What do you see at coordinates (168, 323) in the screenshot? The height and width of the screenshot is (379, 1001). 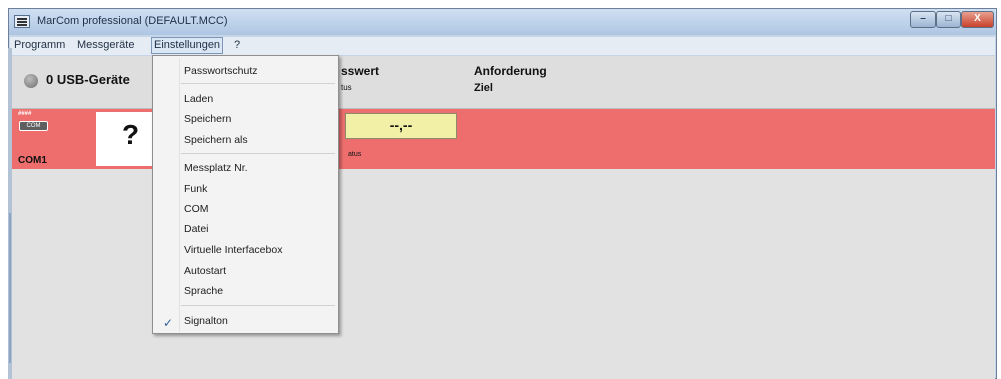 I see `checkmark-icon: ✓` at bounding box center [168, 323].